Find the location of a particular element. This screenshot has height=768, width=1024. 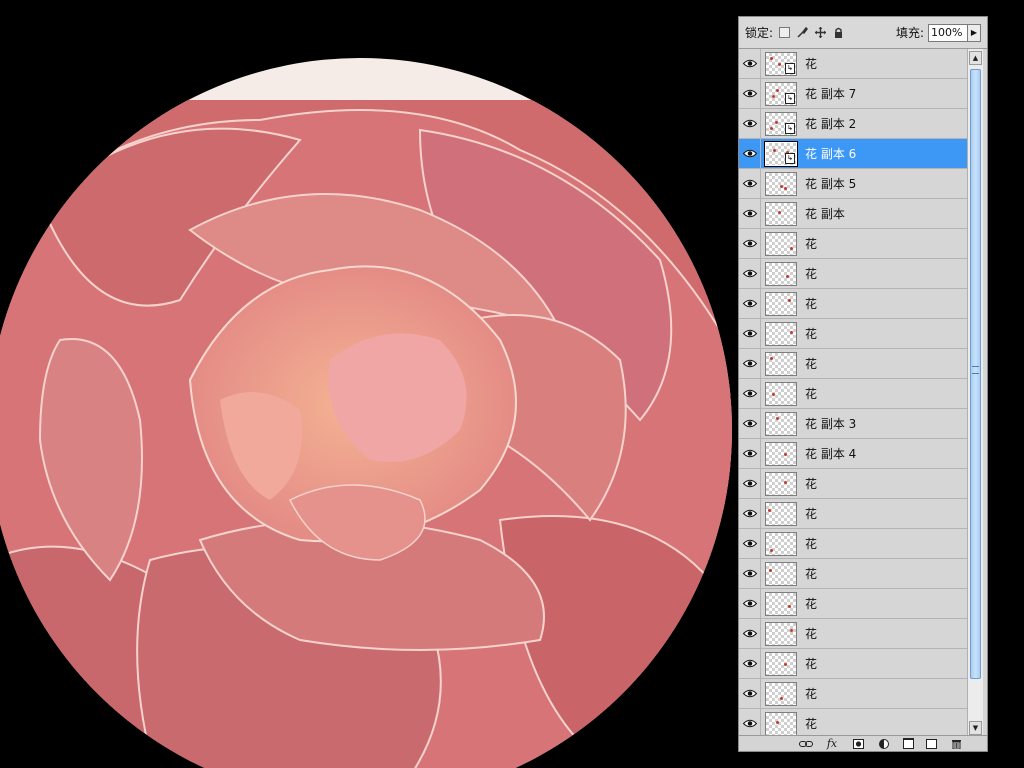

layer-row: 花 副本 is located at coordinates (853, 214).